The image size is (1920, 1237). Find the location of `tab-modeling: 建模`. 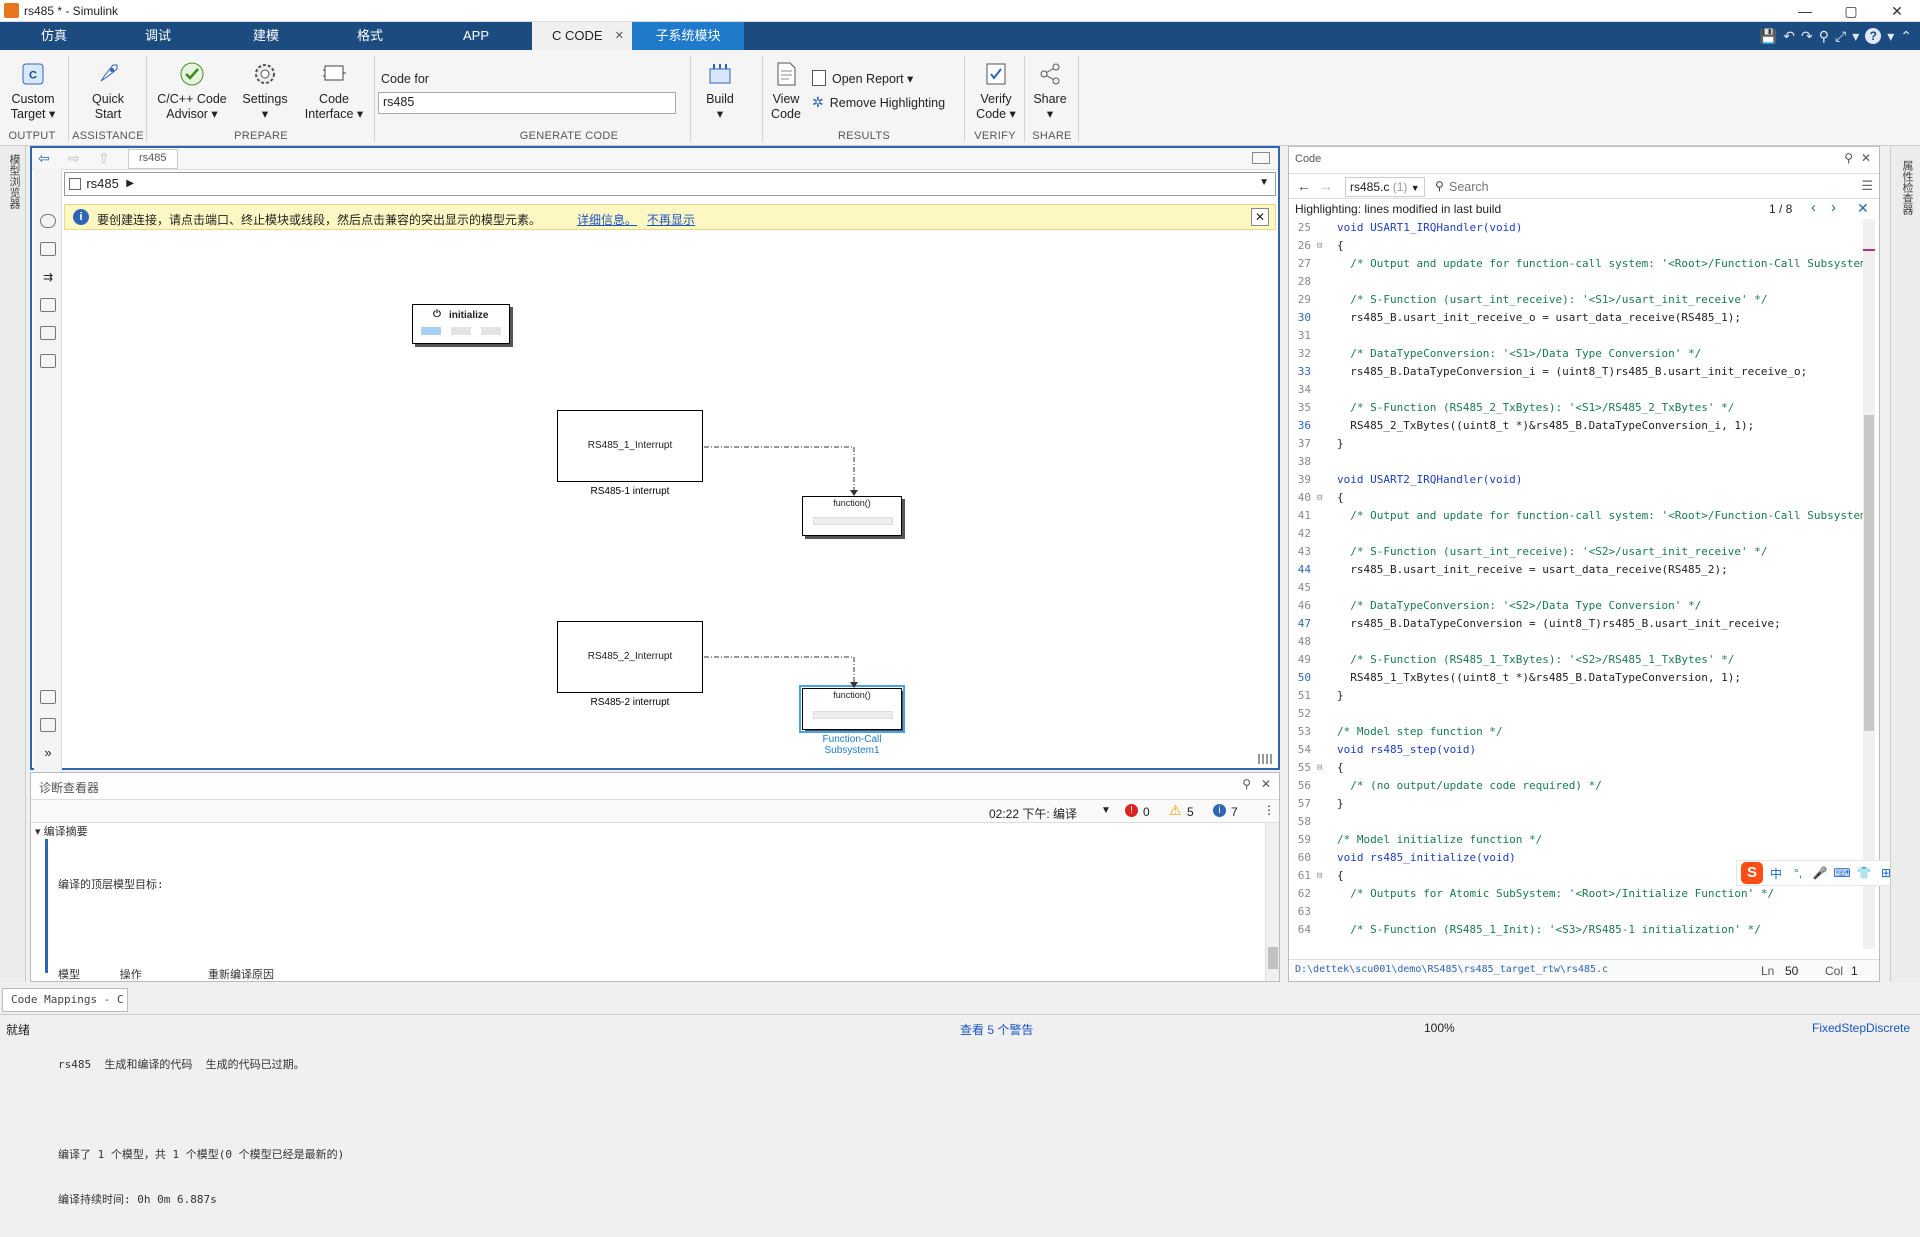

tab-modeling: 建模 is located at coordinates (266, 36).